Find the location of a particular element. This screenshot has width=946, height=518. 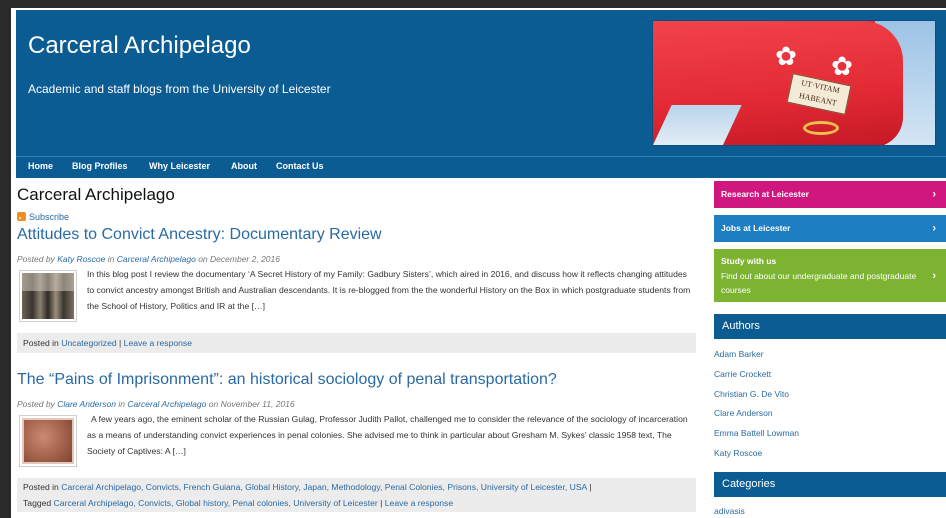

nav-home: Home is located at coordinates (40, 166).